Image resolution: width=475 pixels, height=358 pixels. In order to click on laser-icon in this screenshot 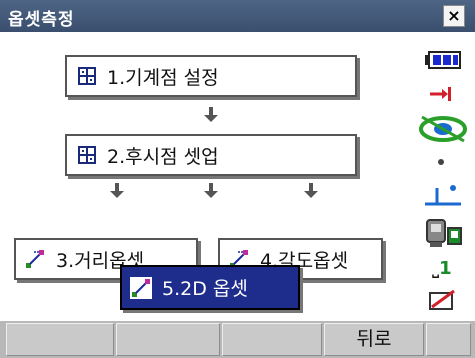, I will do `click(442, 299)`.